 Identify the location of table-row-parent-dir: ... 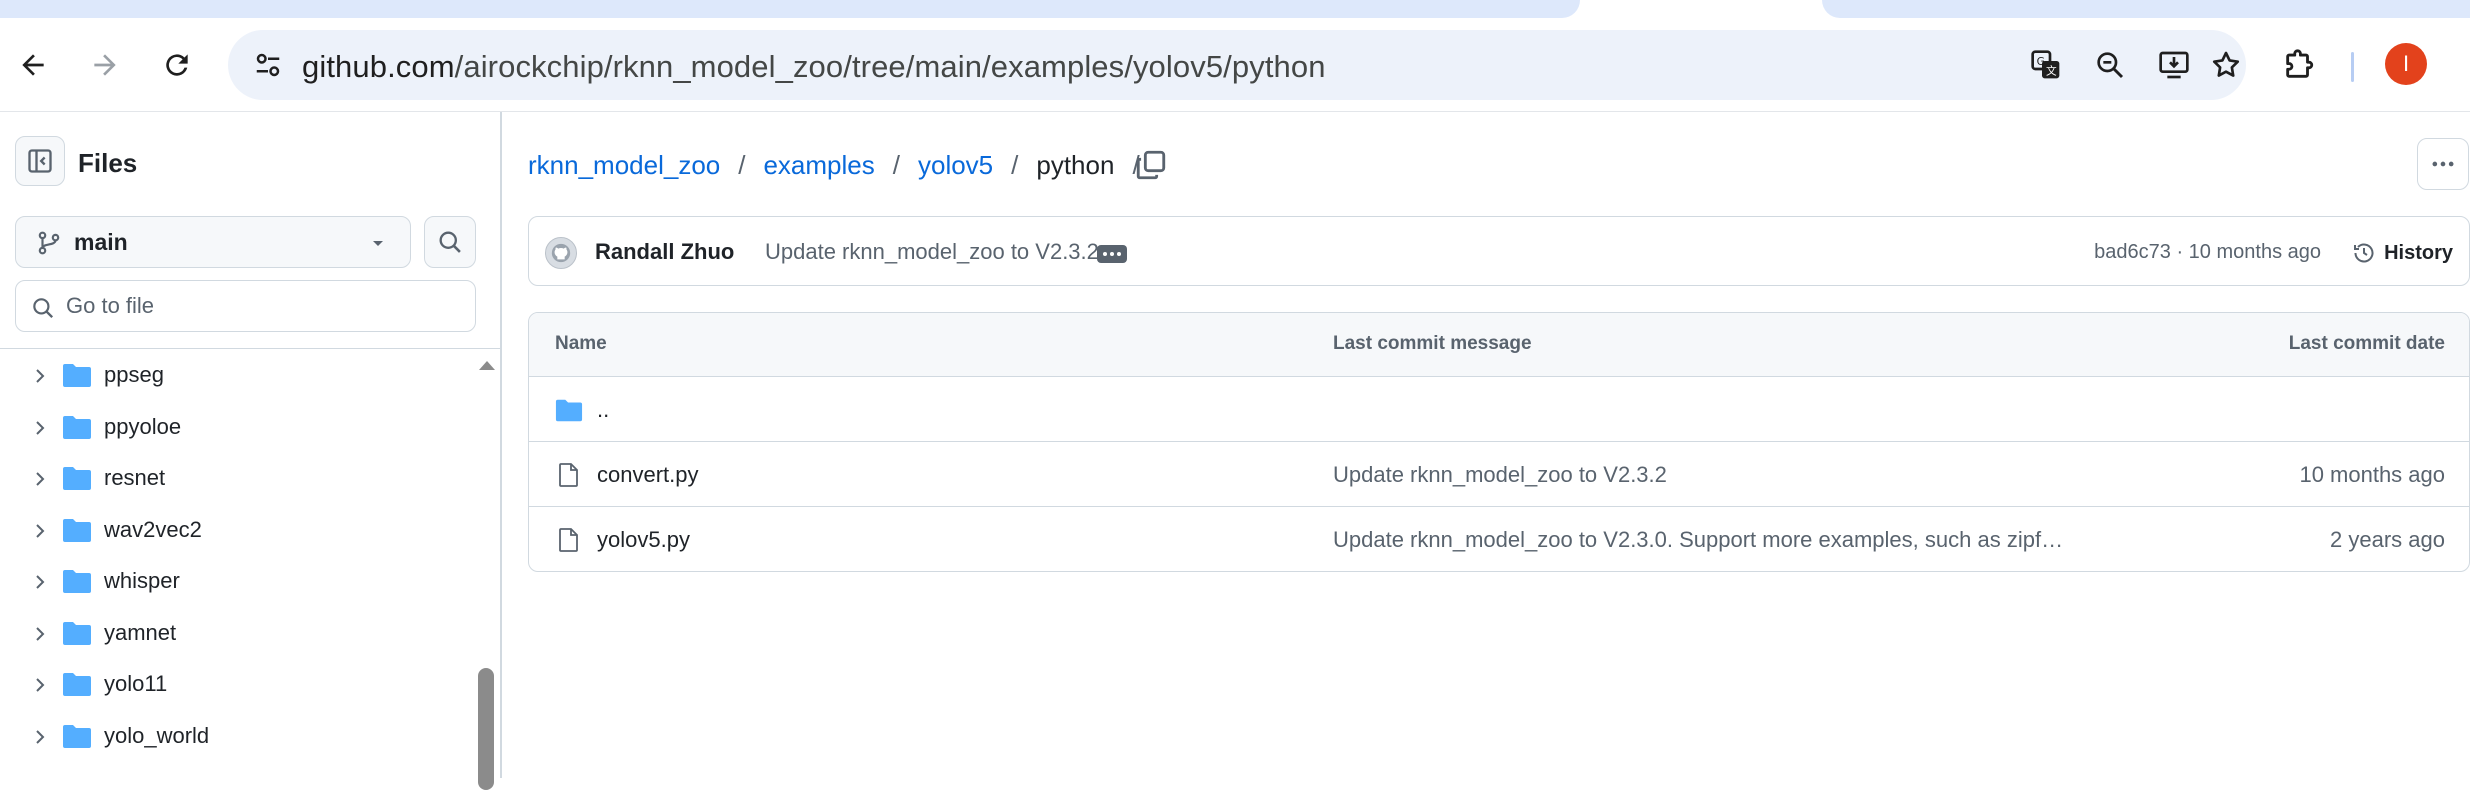
(1499, 409).